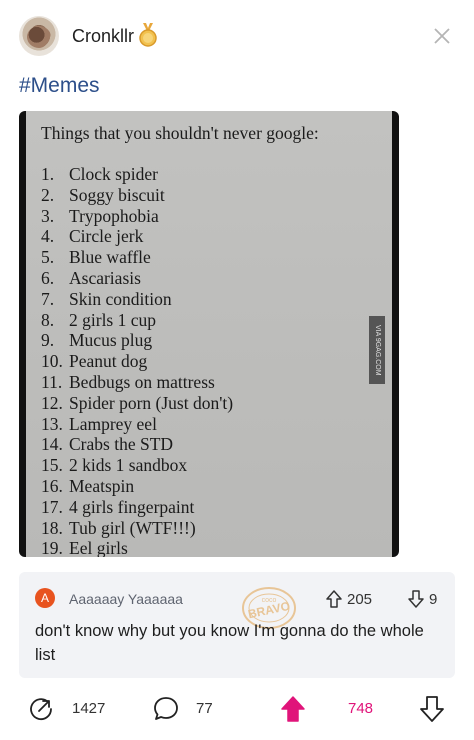 Image resolution: width=474 pixels, height=740 pixels. Describe the element at coordinates (48, 340) in the screenshot. I see `meme-list-number: 9.` at that location.